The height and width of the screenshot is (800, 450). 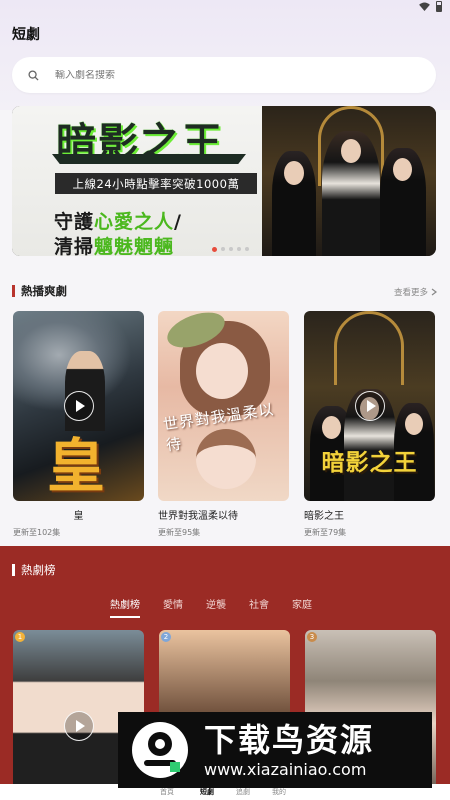 I want to click on tab-comeback: 逆襲, so click(x=216, y=603).